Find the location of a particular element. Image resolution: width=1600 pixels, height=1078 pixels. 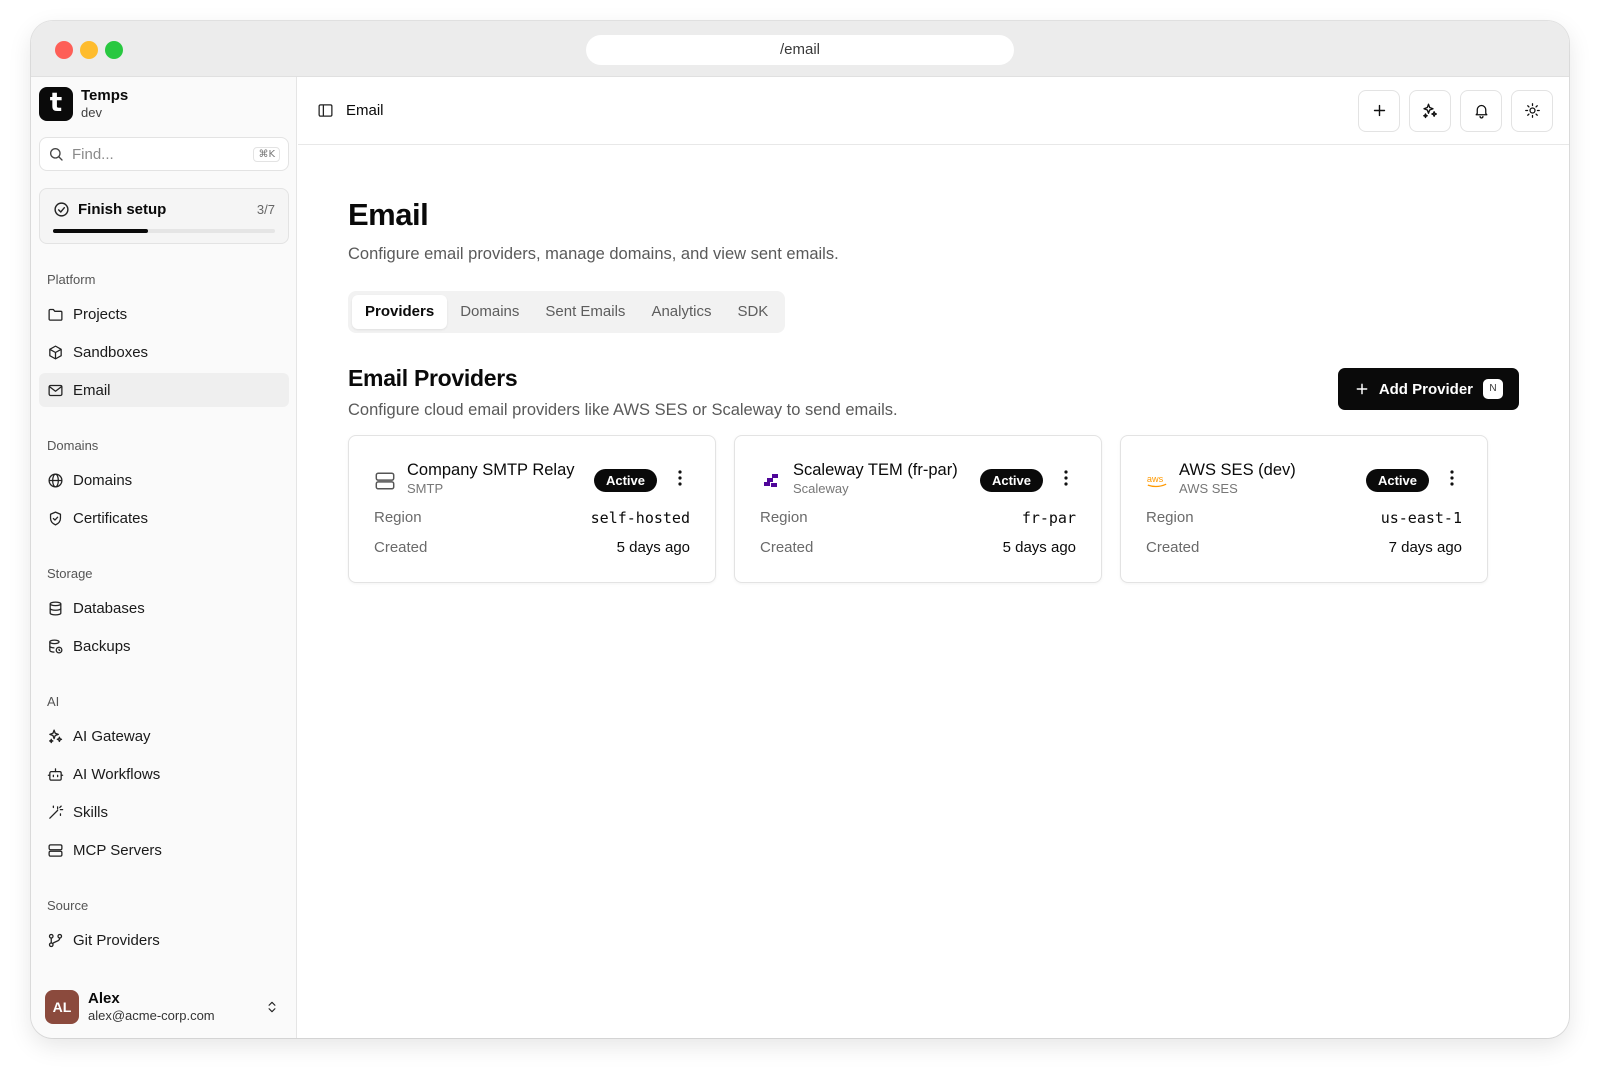

provider-name: Scaleway TEM (fr-par) is located at coordinates (875, 470).